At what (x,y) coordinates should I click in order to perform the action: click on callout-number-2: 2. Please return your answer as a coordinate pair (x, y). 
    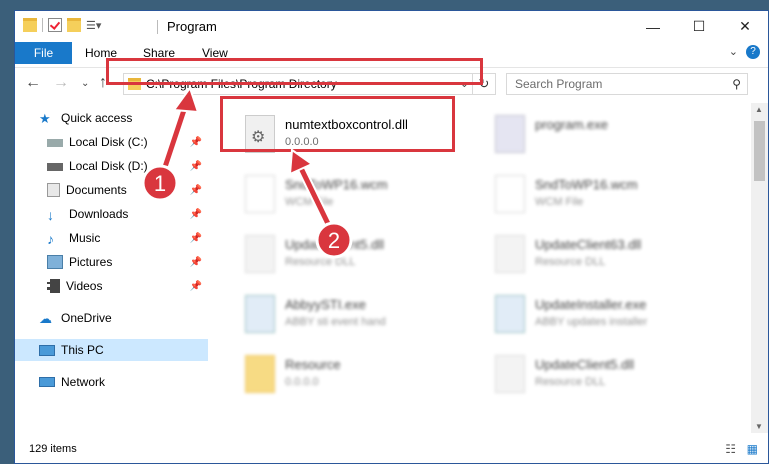
    Looking at the image, I should click on (334, 240).